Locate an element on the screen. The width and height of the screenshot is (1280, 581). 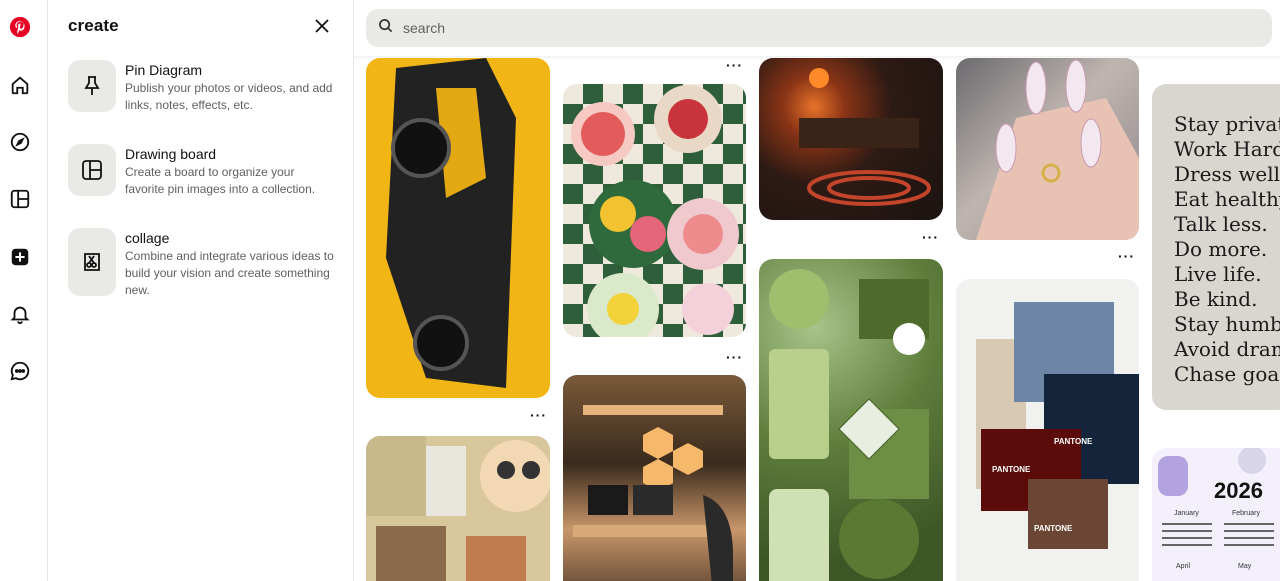
collage-icon is located at coordinates (92, 262).